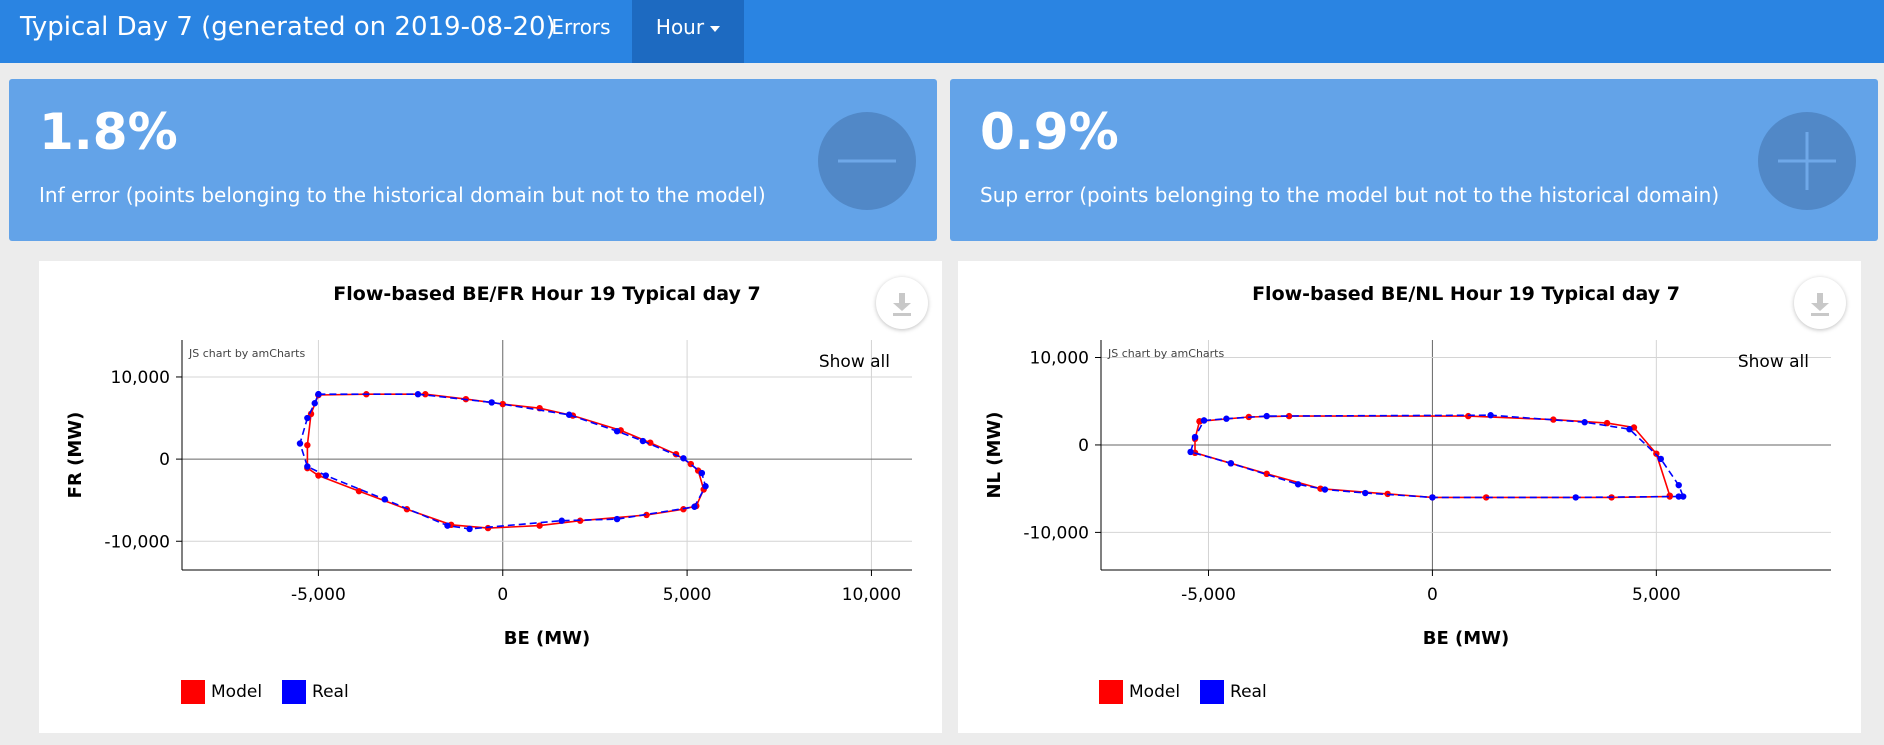 This screenshot has height=745, width=1884. What do you see at coordinates (505, 461) in the screenshot?
I see `series-line-model` at bounding box center [505, 461].